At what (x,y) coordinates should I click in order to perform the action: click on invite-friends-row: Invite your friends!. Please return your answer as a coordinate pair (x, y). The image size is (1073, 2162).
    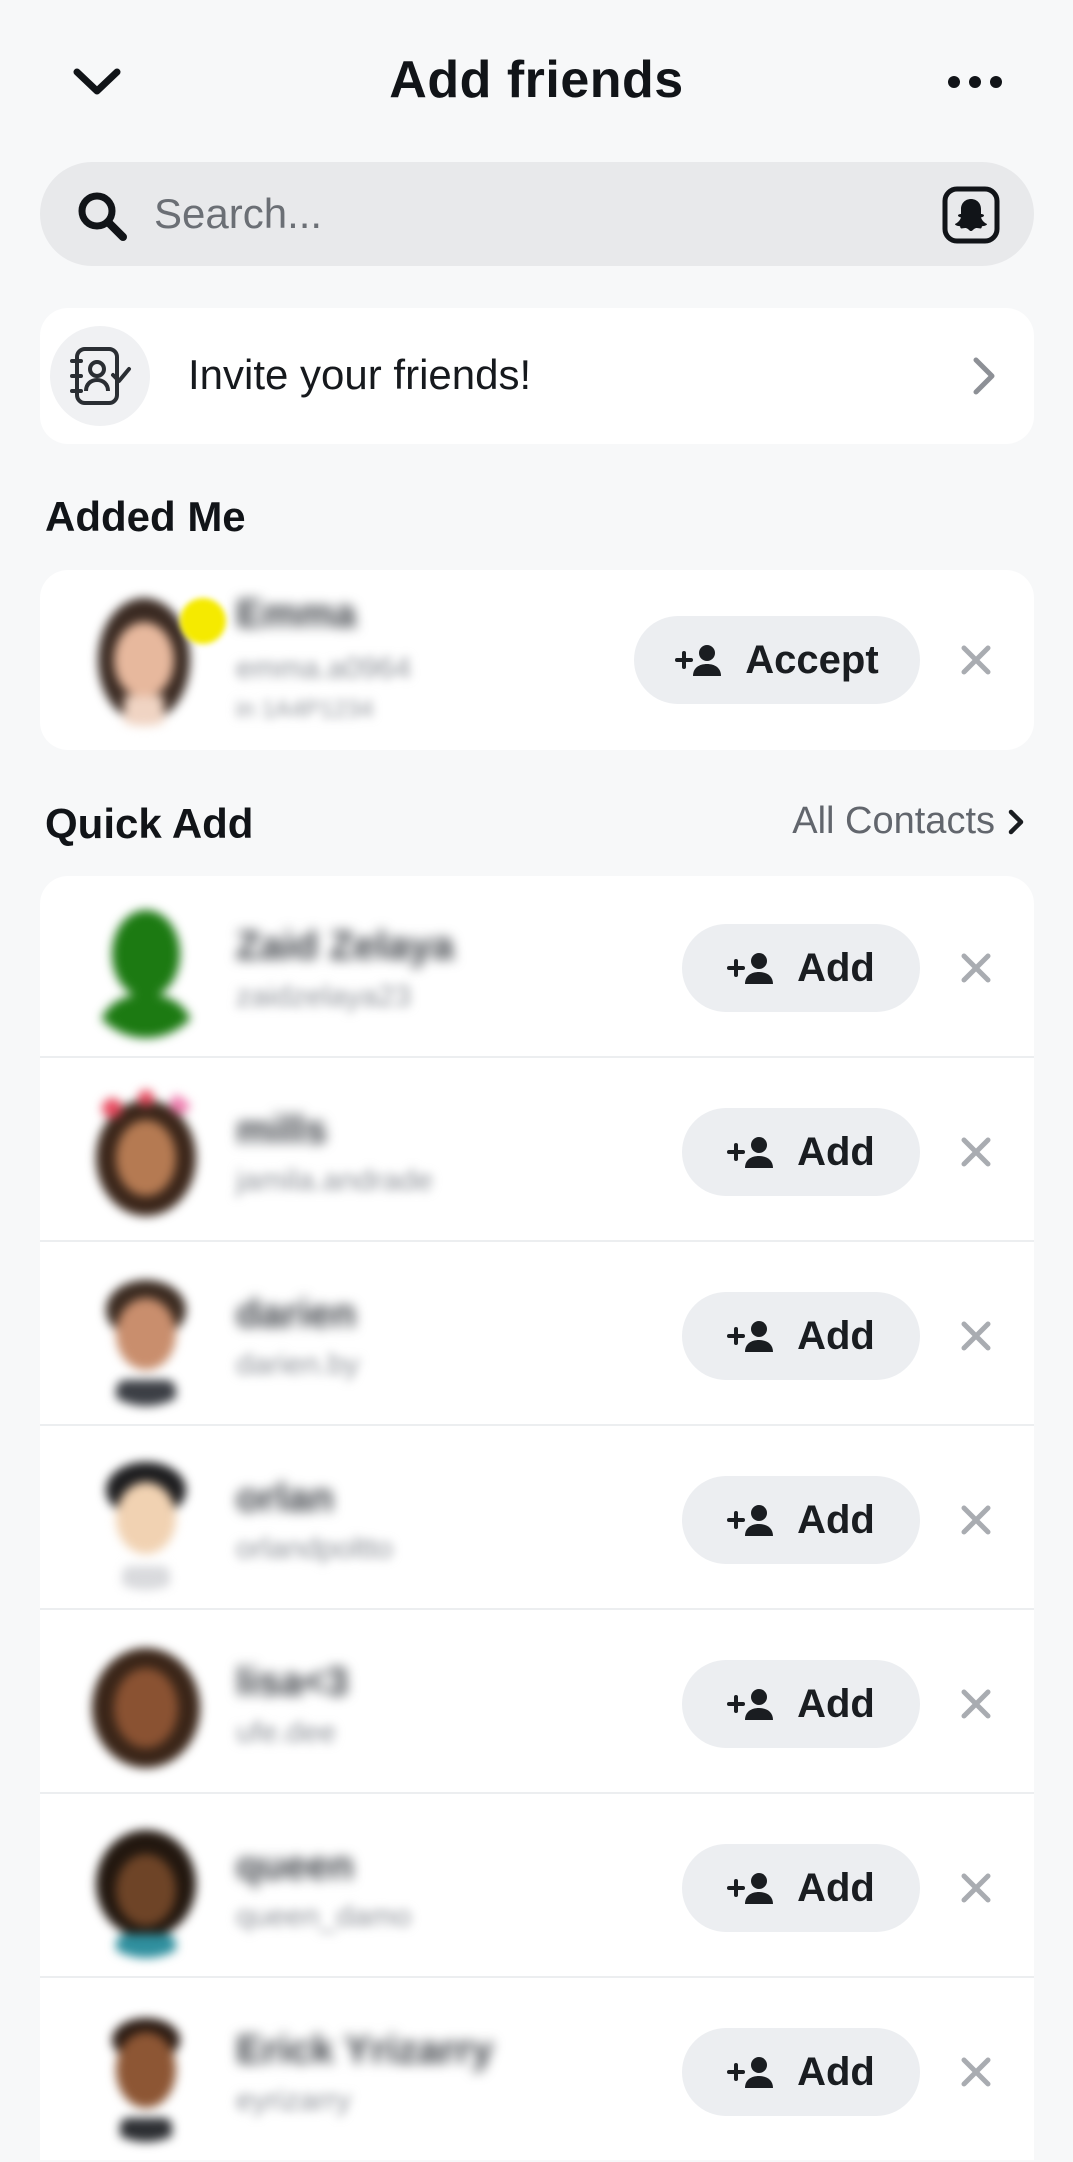
    Looking at the image, I should click on (537, 376).